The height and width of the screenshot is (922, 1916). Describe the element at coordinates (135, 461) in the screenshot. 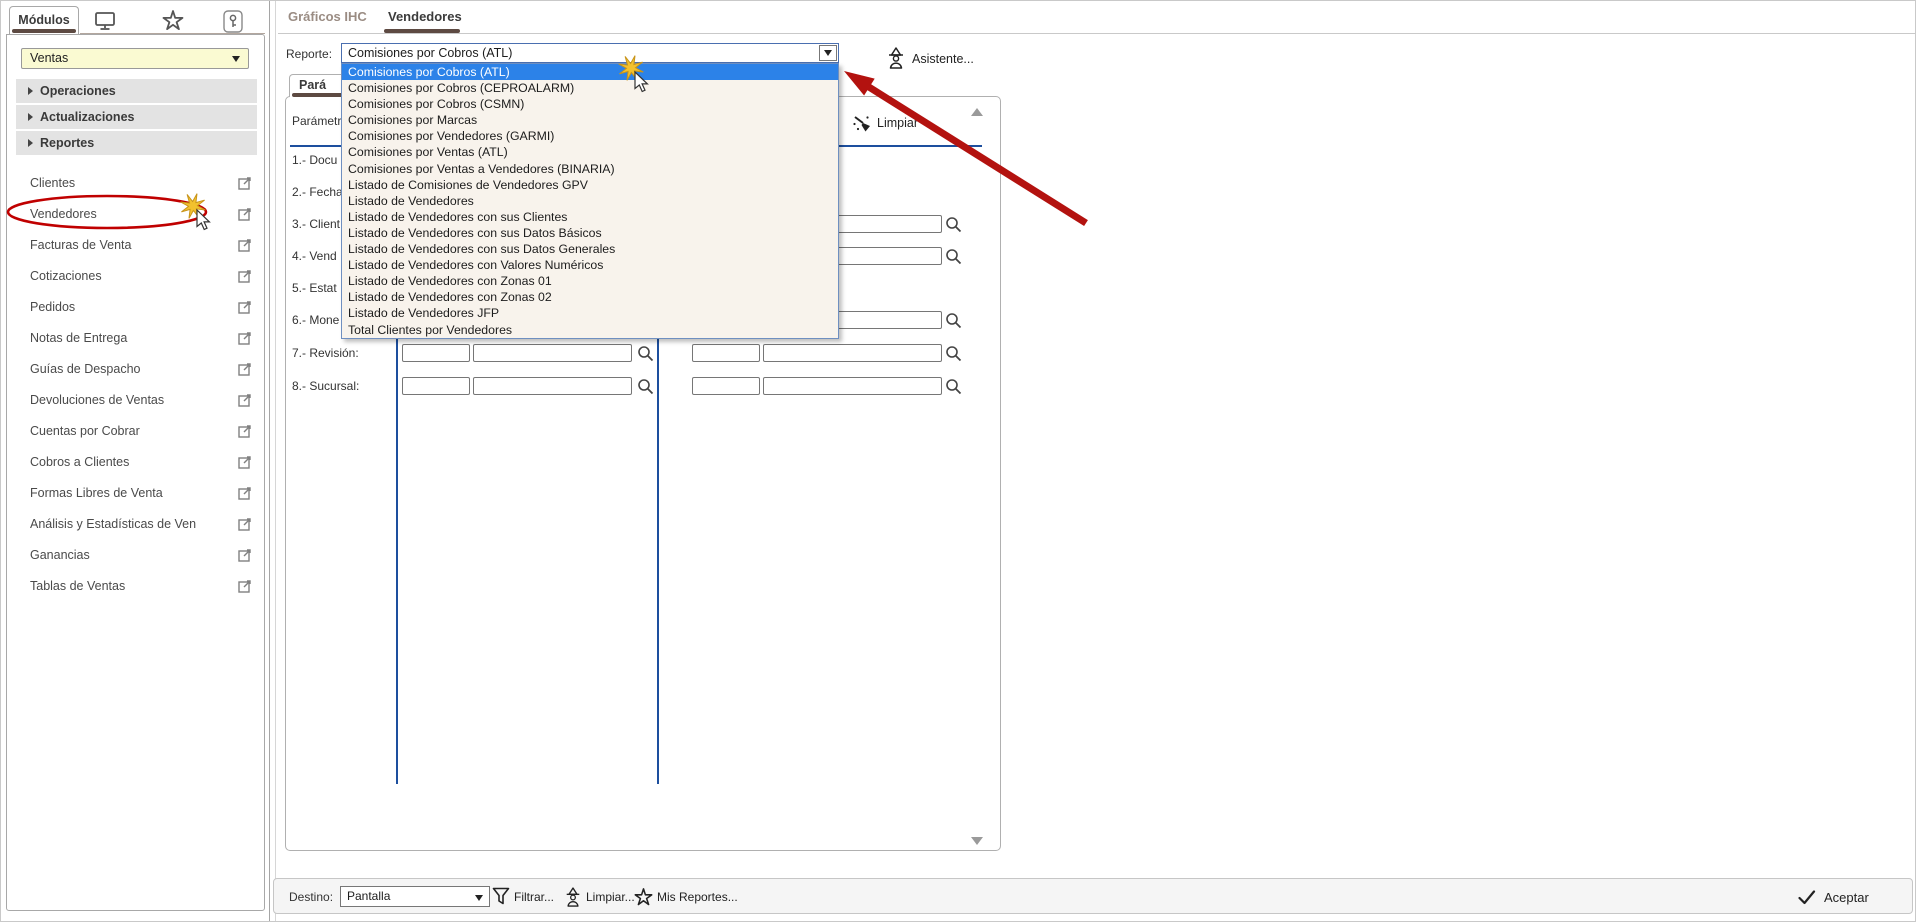

I see `sidebar-item: Cobros a Clientes` at that location.